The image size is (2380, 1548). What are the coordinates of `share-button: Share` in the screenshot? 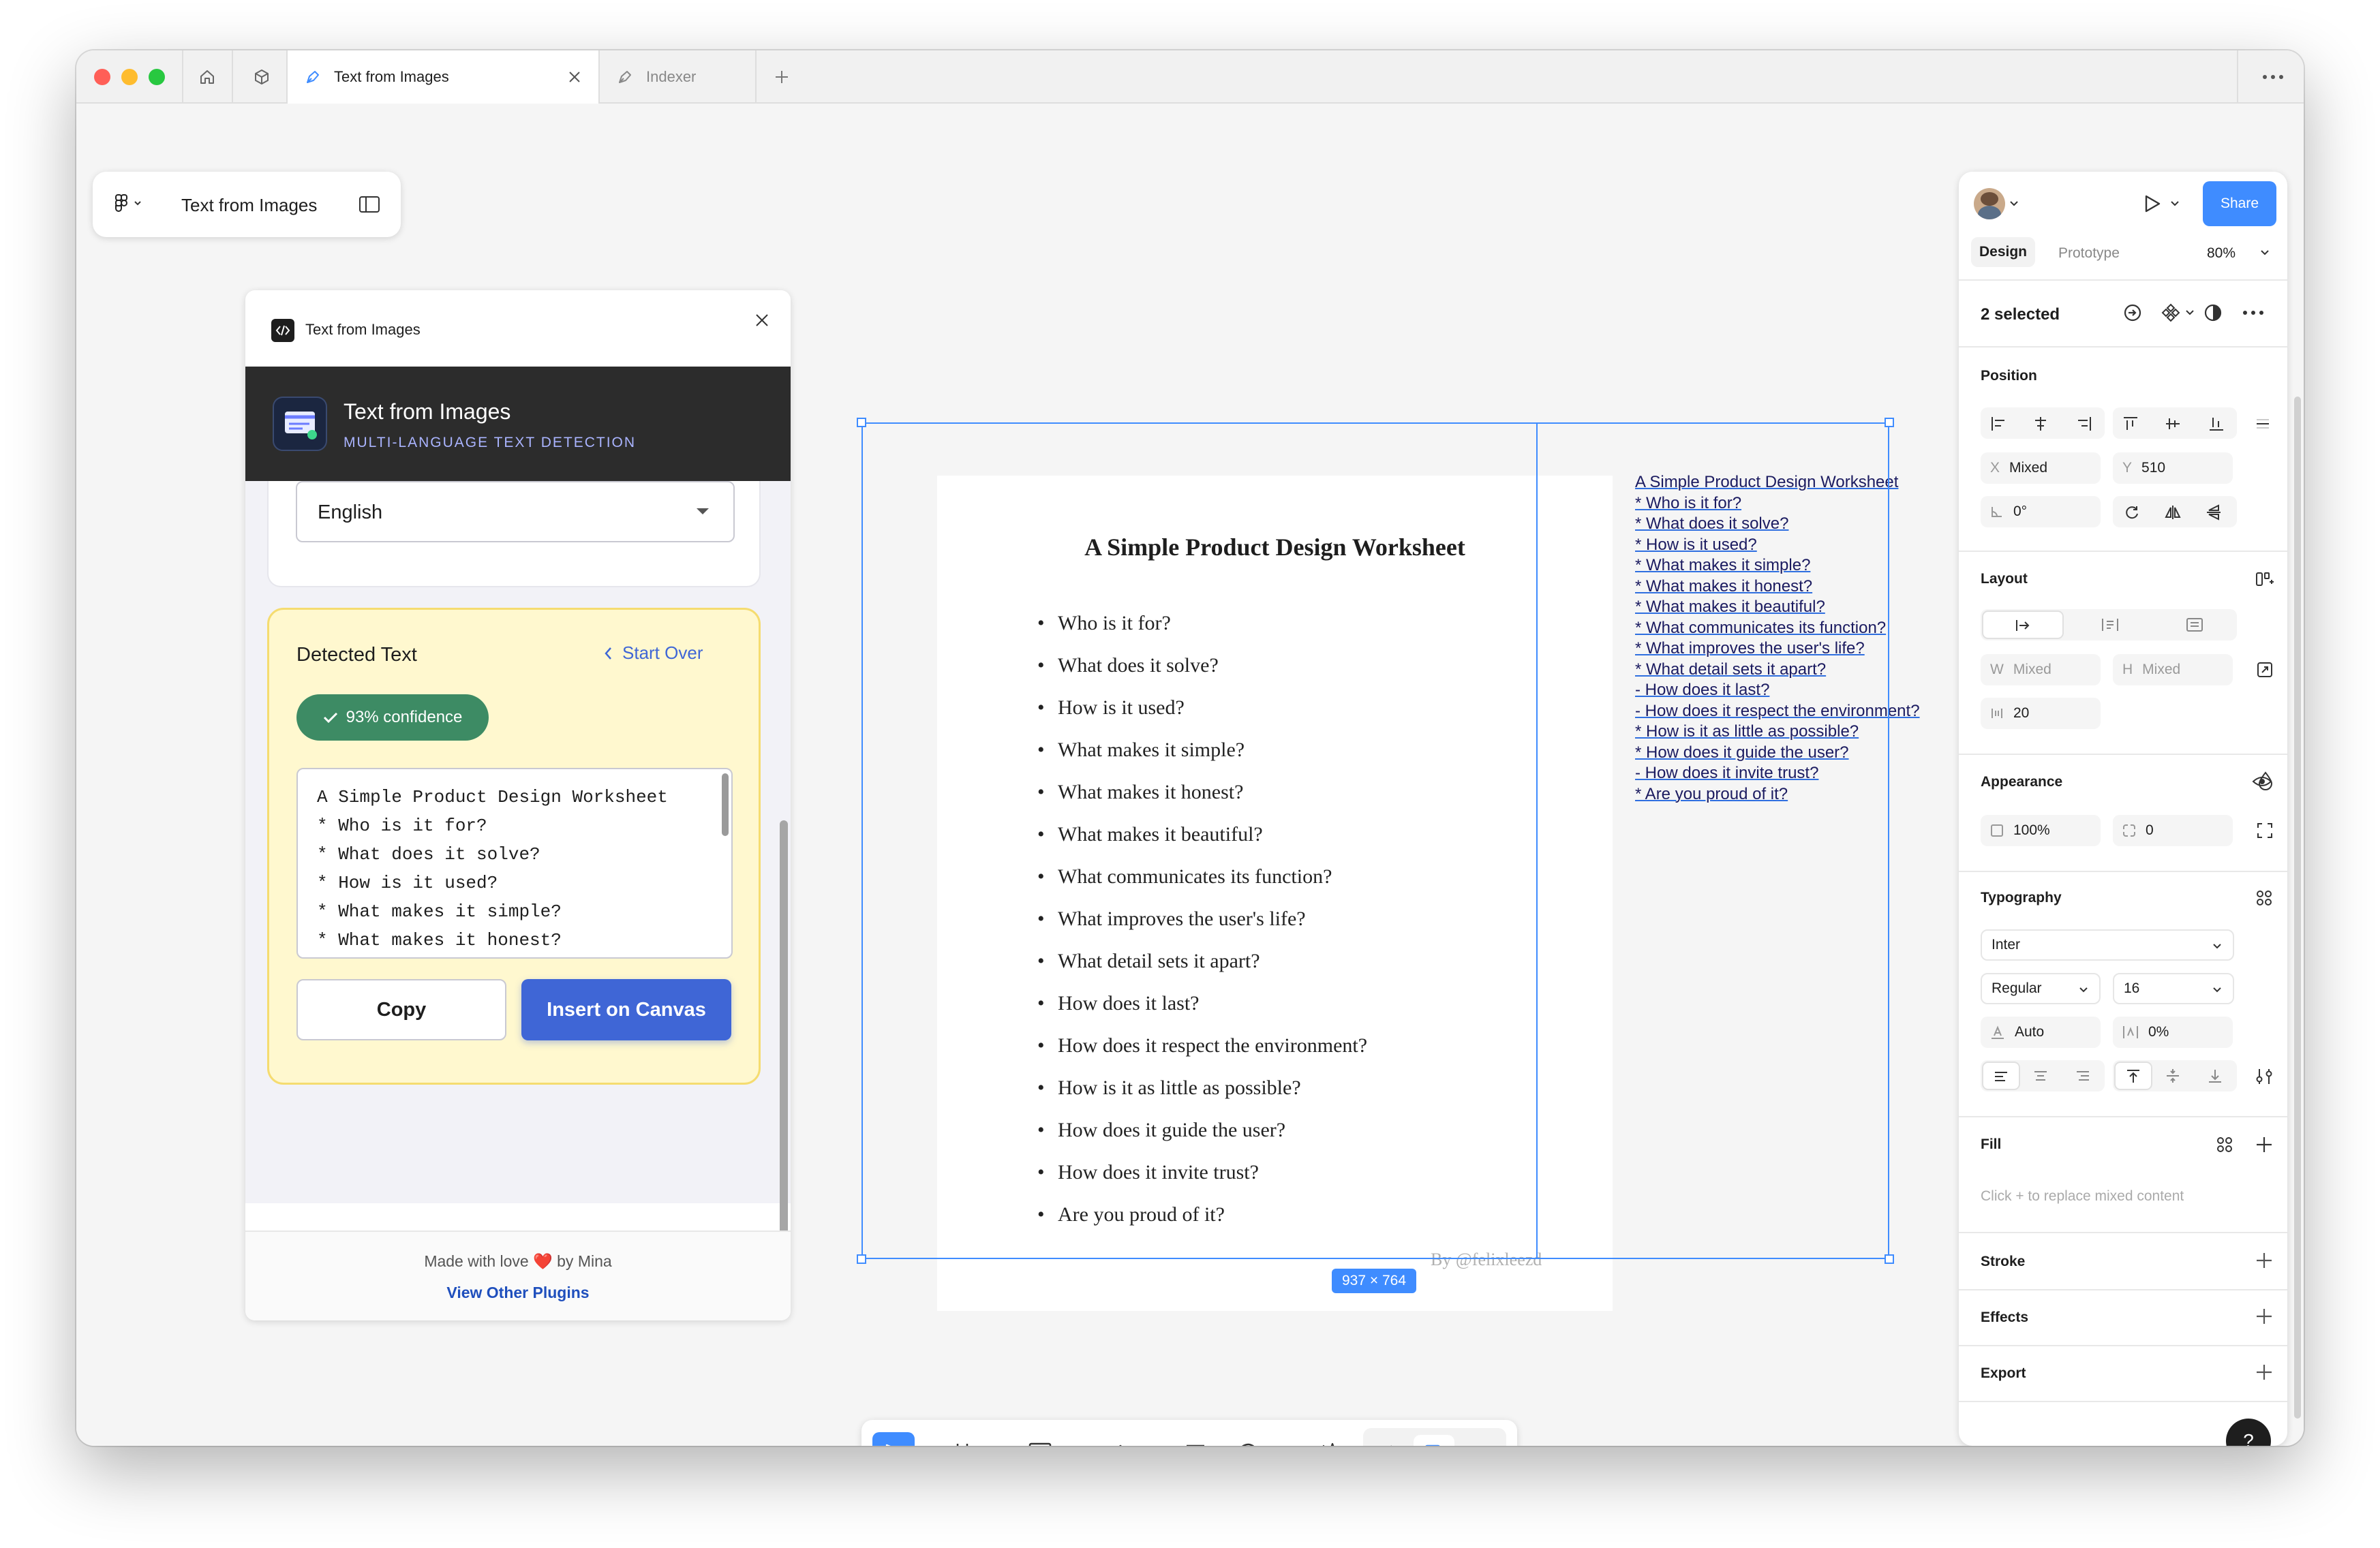 It's located at (2239, 204).